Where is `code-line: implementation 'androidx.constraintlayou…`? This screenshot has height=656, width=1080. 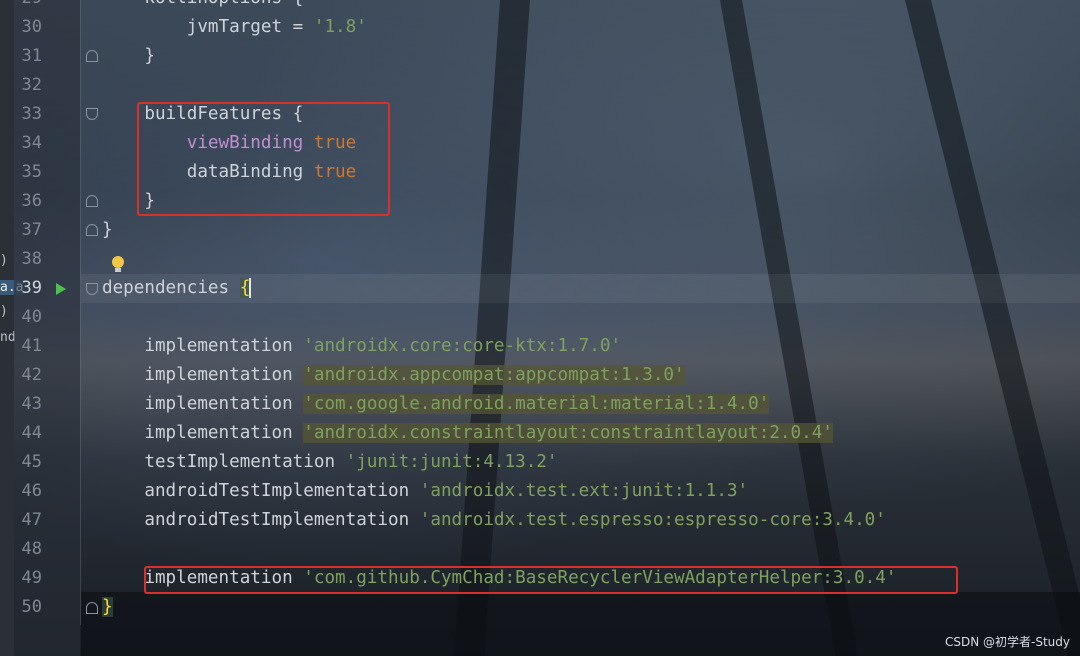
code-line: implementation 'androidx.constraintlayou… is located at coordinates (467, 433).